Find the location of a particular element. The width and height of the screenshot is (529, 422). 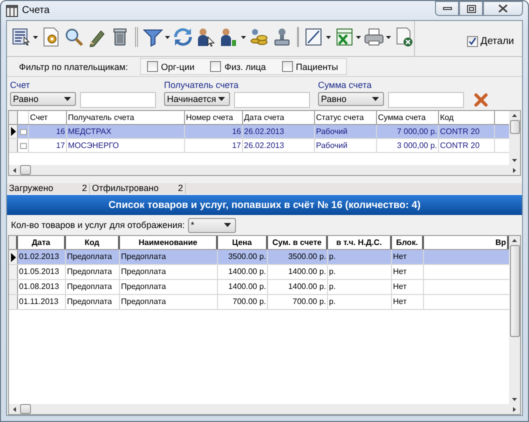

table-cell: МОСЭНЕРГО is located at coordinates (126, 145).